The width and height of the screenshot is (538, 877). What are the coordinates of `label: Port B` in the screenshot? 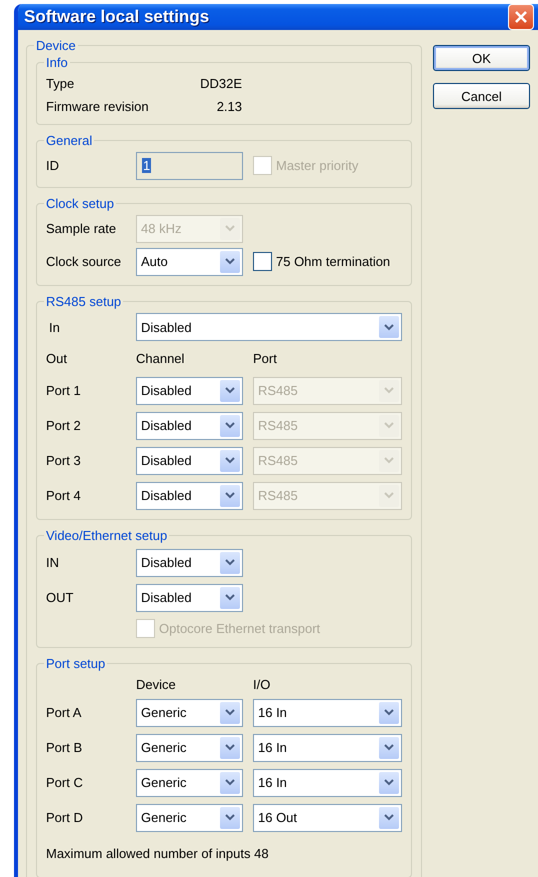 It's located at (65, 747).